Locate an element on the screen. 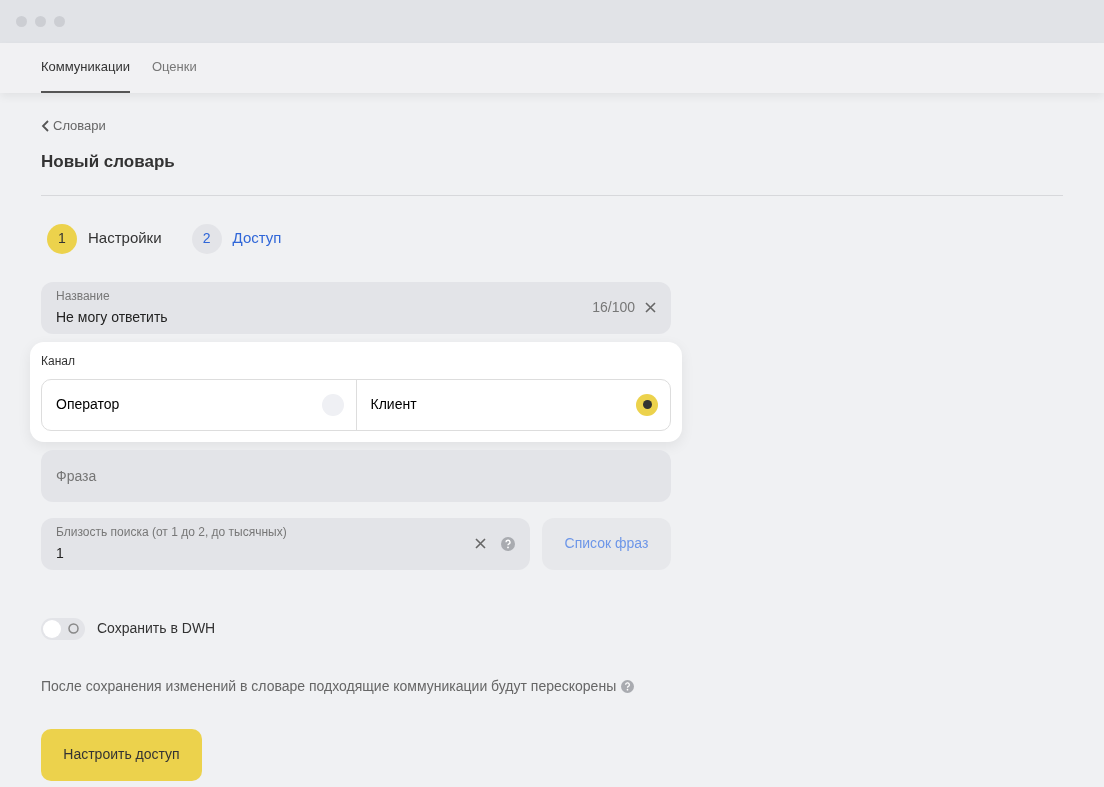 The height and width of the screenshot is (787, 1104). info-note: После сохранения изменений в словаре подходящие коммуникации будут перескорены is located at coordinates (329, 686).